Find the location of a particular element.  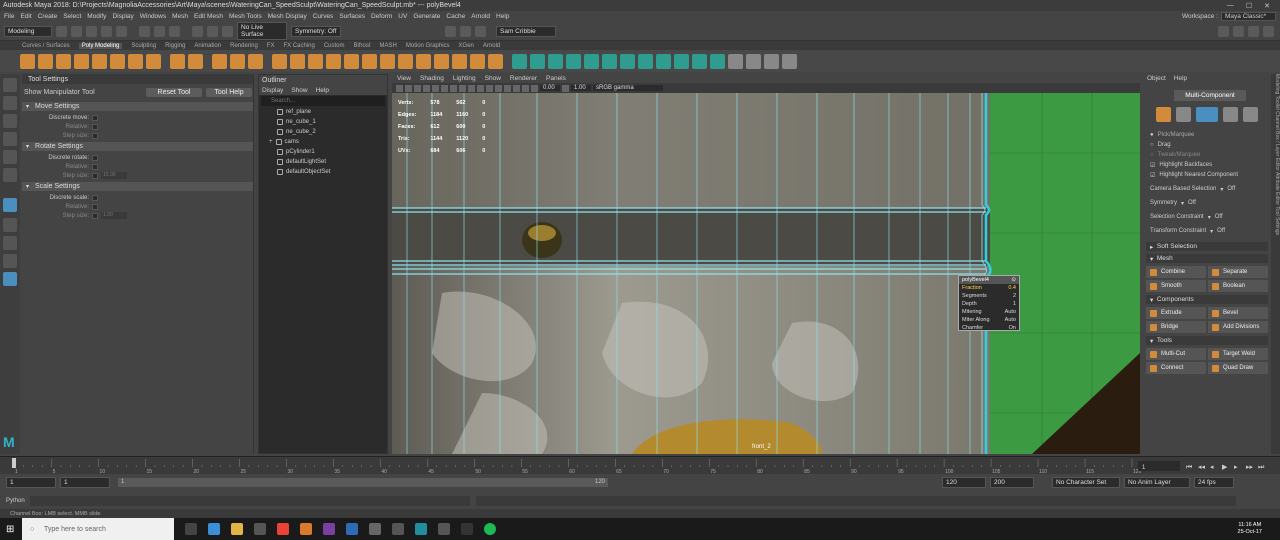

snap-point-icon is located at coordinates (227, 31).